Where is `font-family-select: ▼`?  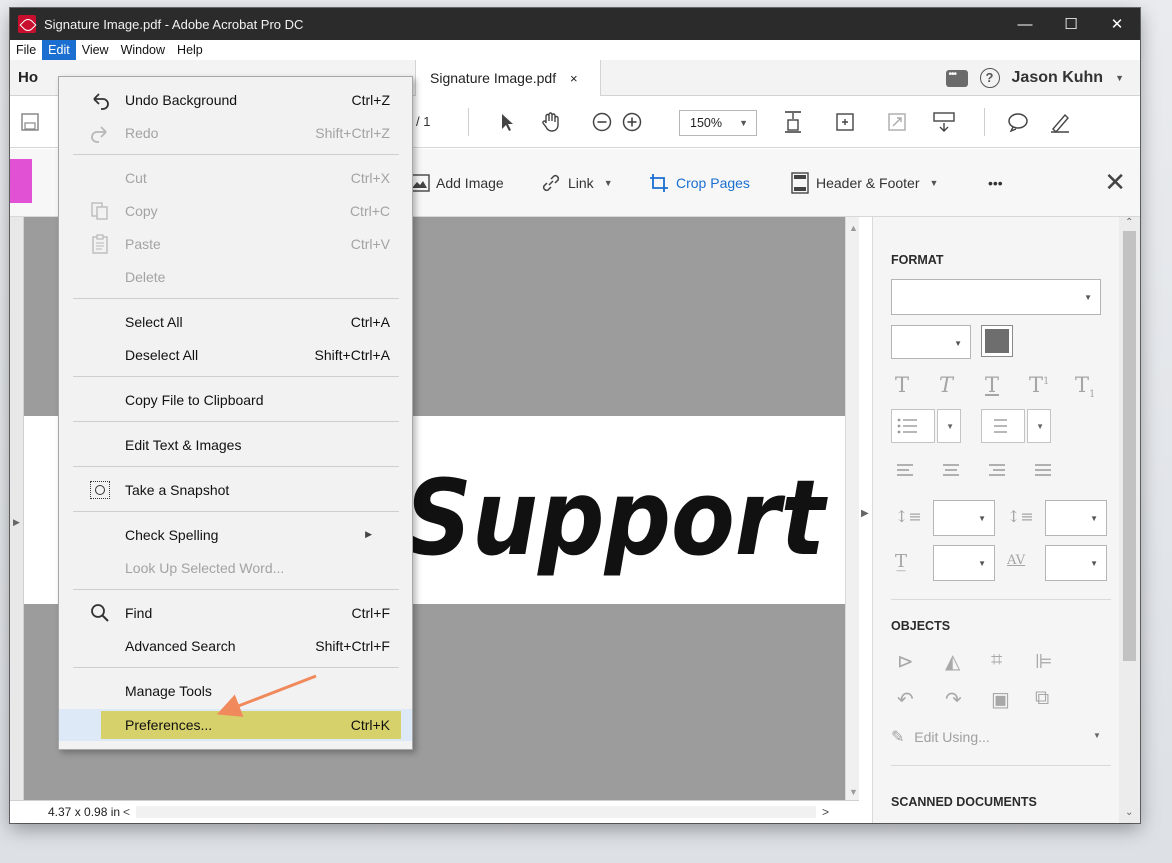 font-family-select: ▼ is located at coordinates (996, 297).